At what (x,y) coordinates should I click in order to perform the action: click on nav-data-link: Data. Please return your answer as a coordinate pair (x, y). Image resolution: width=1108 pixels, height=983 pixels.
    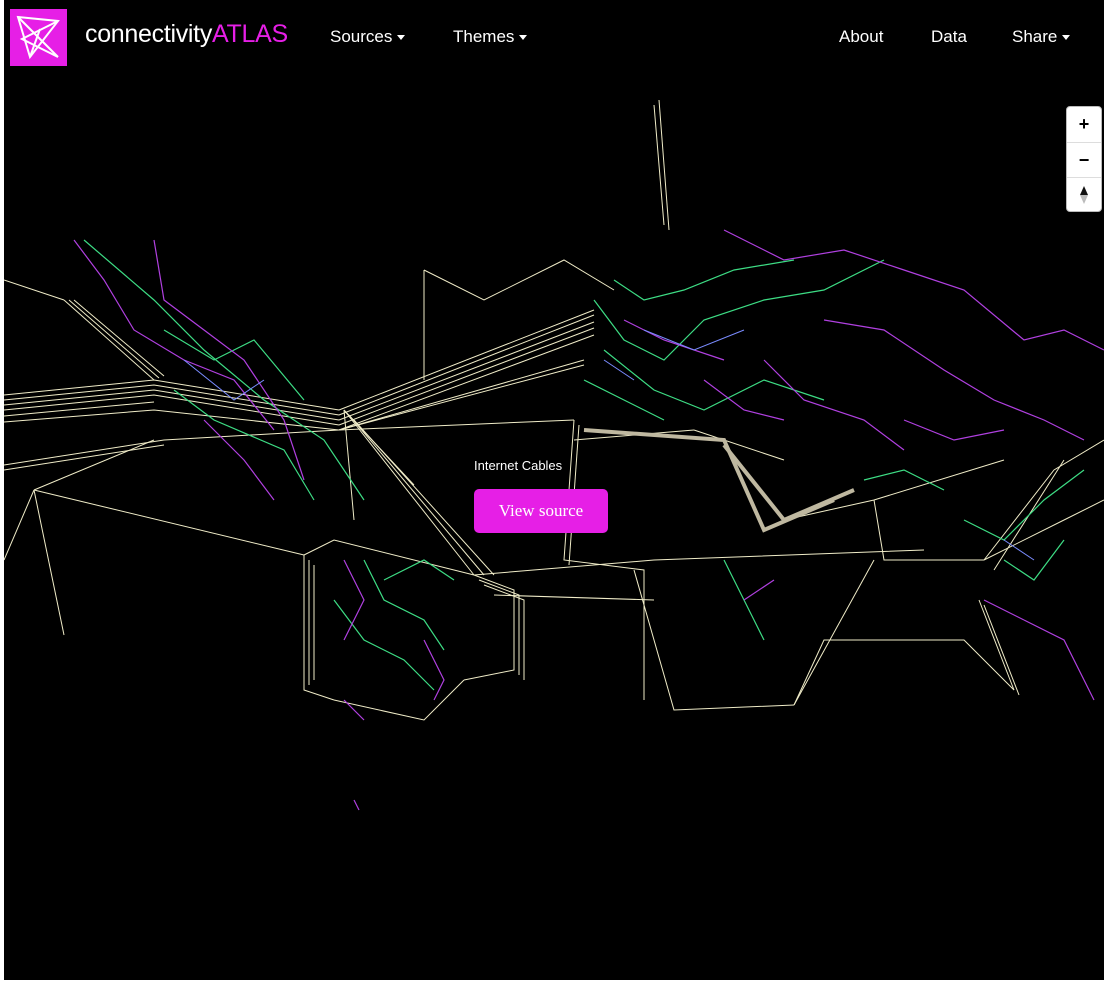
    Looking at the image, I should click on (949, 37).